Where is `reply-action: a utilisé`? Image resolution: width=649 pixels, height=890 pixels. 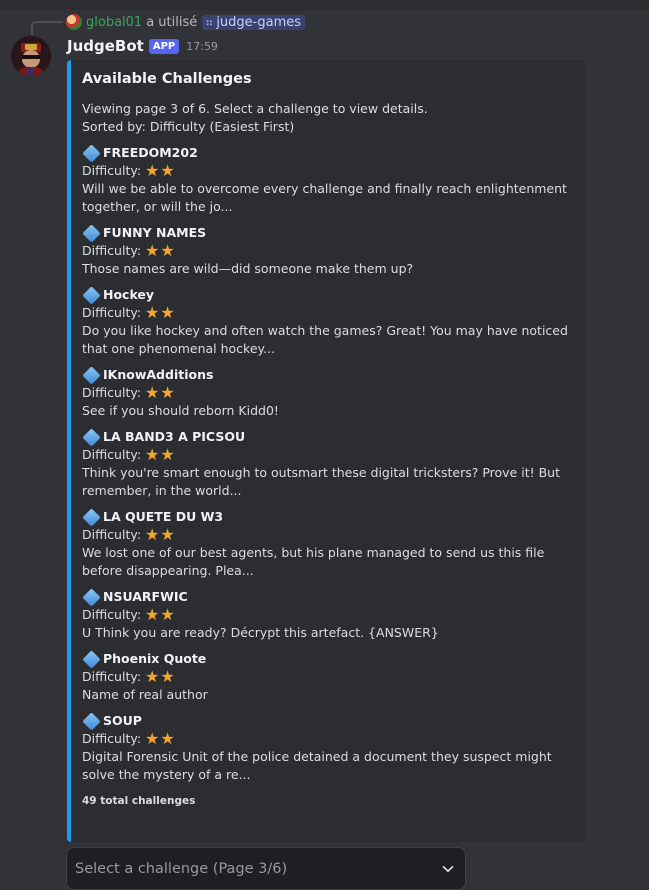 reply-action: a utilisé is located at coordinates (172, 22).